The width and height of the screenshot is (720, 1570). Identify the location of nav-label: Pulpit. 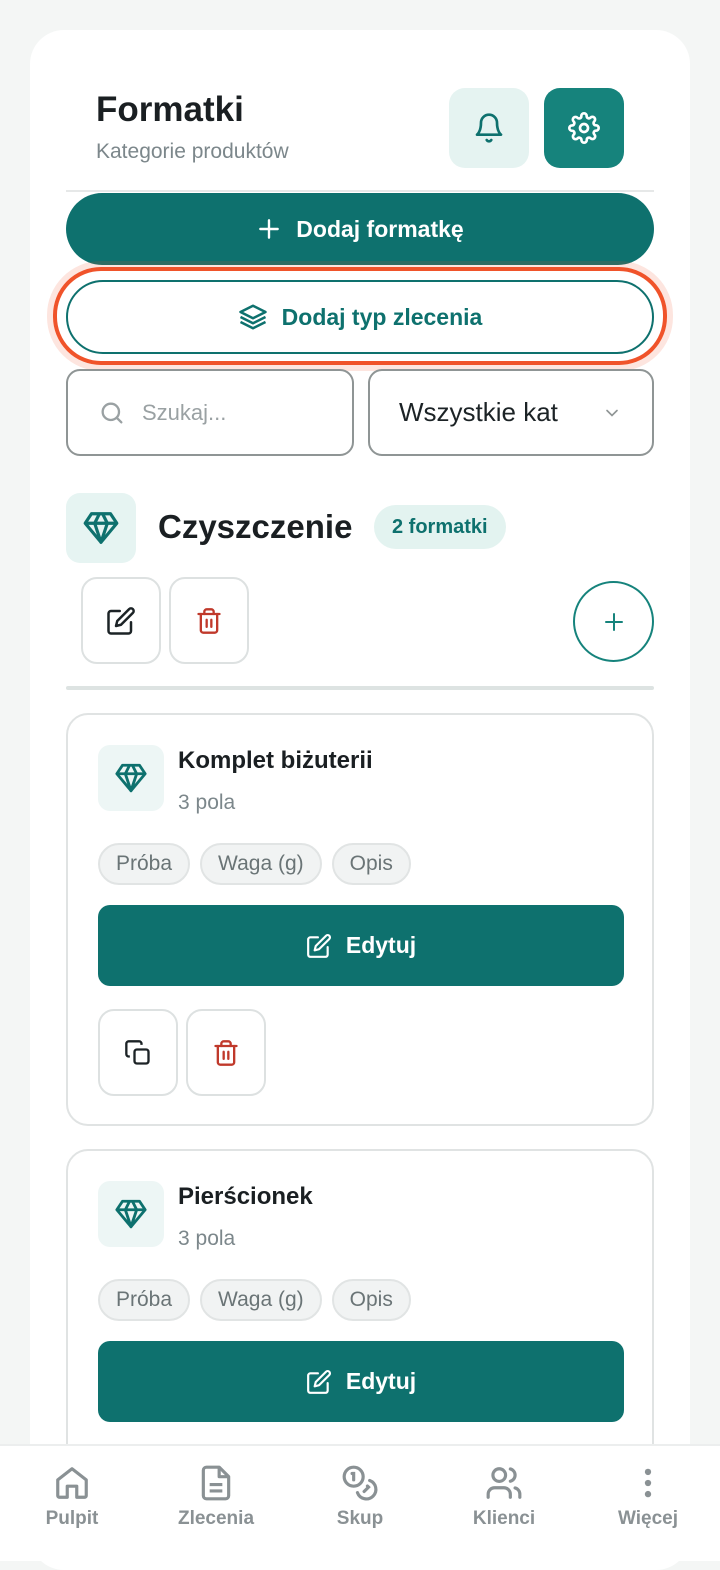
(72, 1518).